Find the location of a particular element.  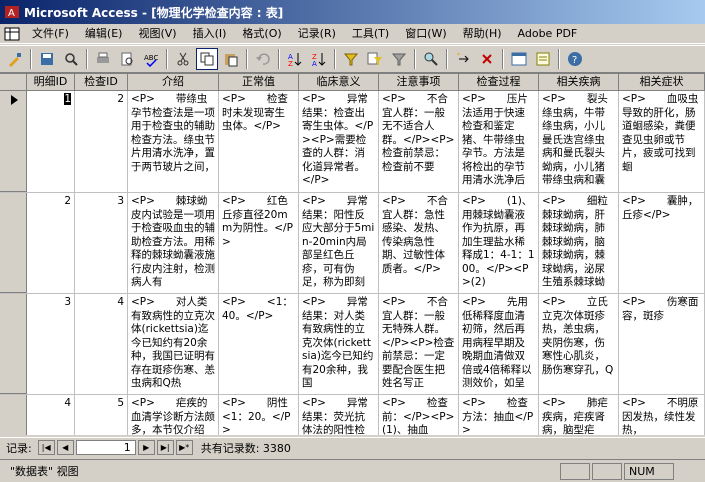

spell-check-icon: ABC is located at coordinates (151, 59).